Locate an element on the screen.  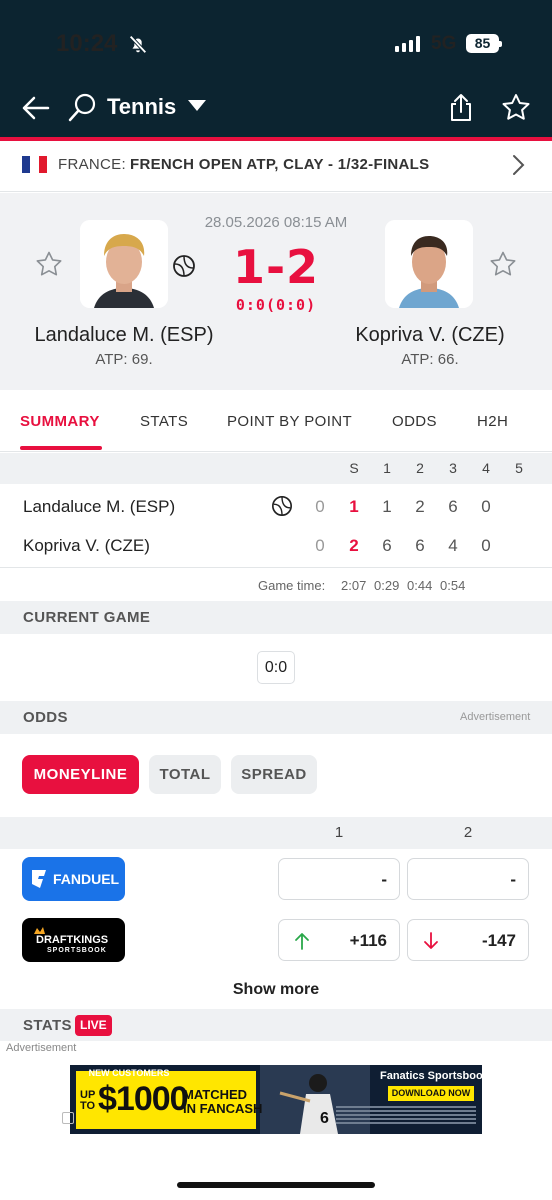
game-time-set-3: 0:54 is located at coordinates (453, 585).